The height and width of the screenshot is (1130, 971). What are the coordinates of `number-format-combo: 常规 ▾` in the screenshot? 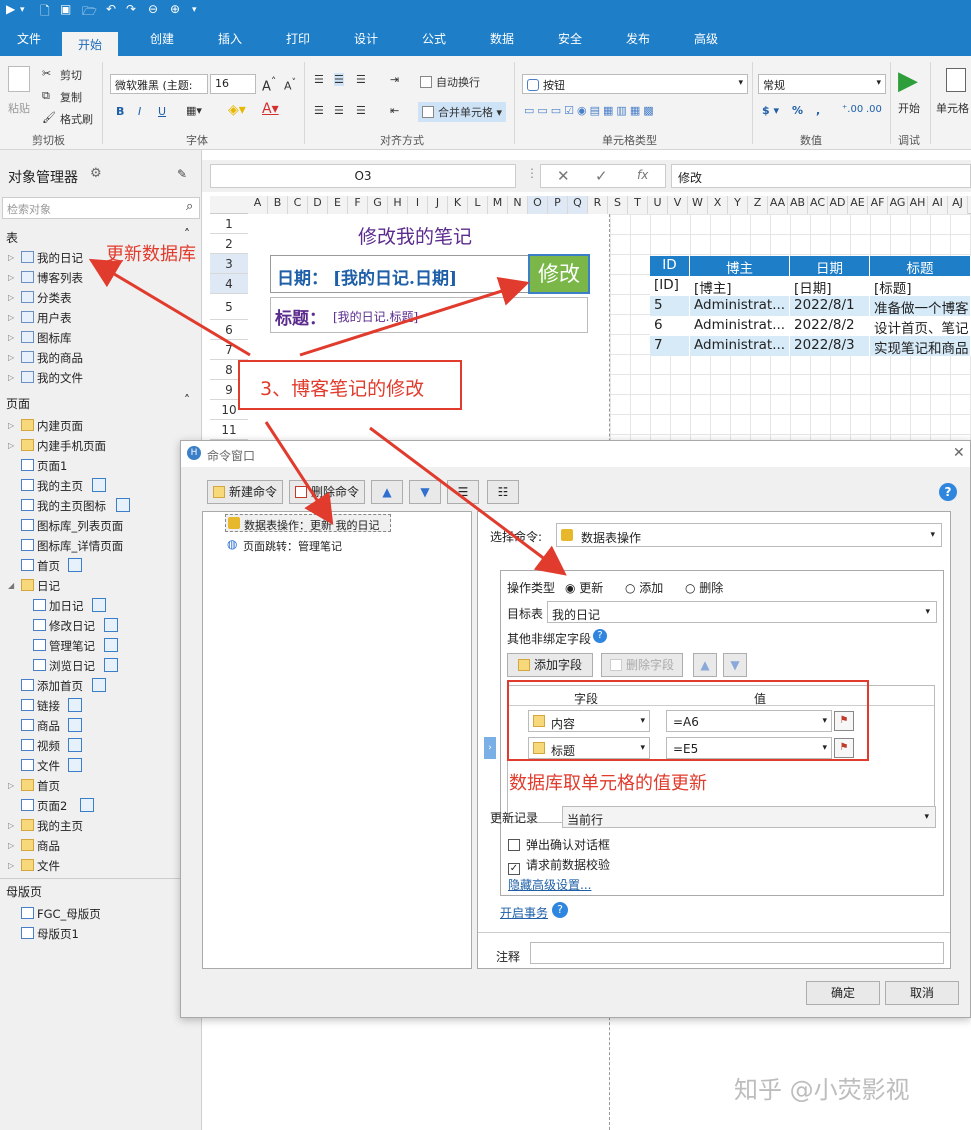 It's located at (822, 84).